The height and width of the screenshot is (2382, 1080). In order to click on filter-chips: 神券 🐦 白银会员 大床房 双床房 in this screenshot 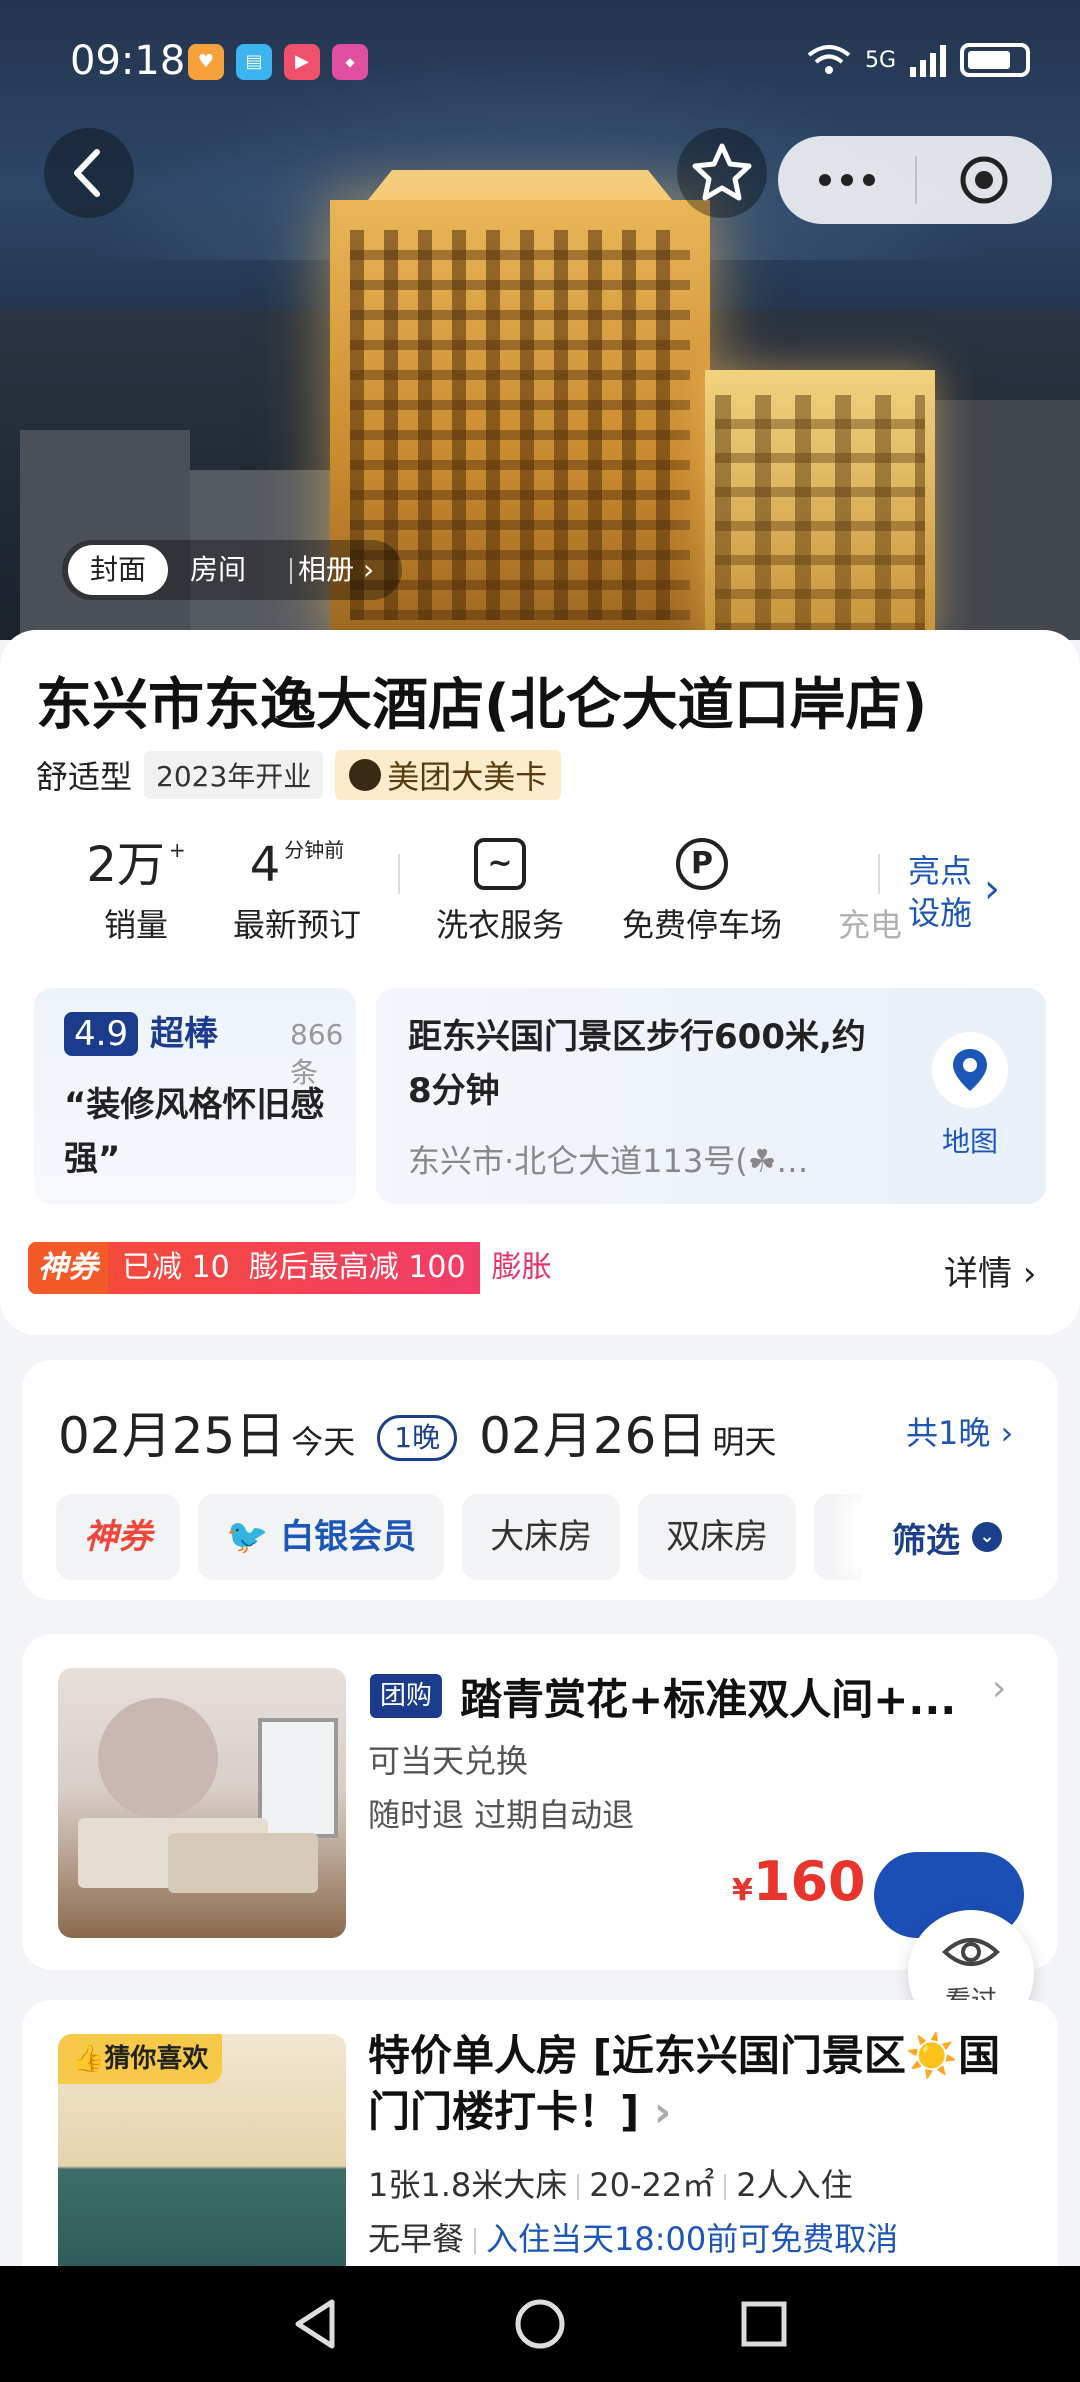, I will do `click(475, 1537)`.